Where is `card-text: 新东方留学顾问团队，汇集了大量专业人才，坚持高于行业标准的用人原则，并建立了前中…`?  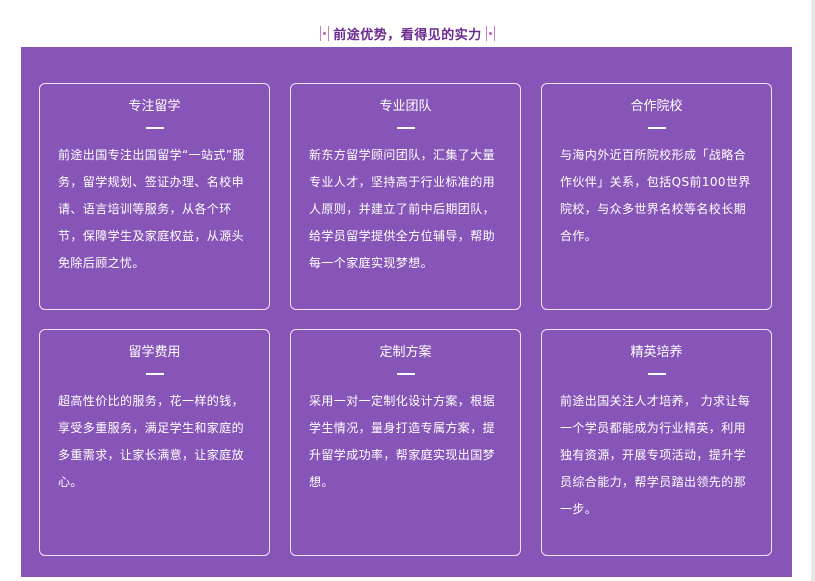
card-text: 新东方留学顾问团队，汇集了大量专业人才，坚持高于行业标准的用人原则，并建立了前中… is located at coordinates (402, 209).